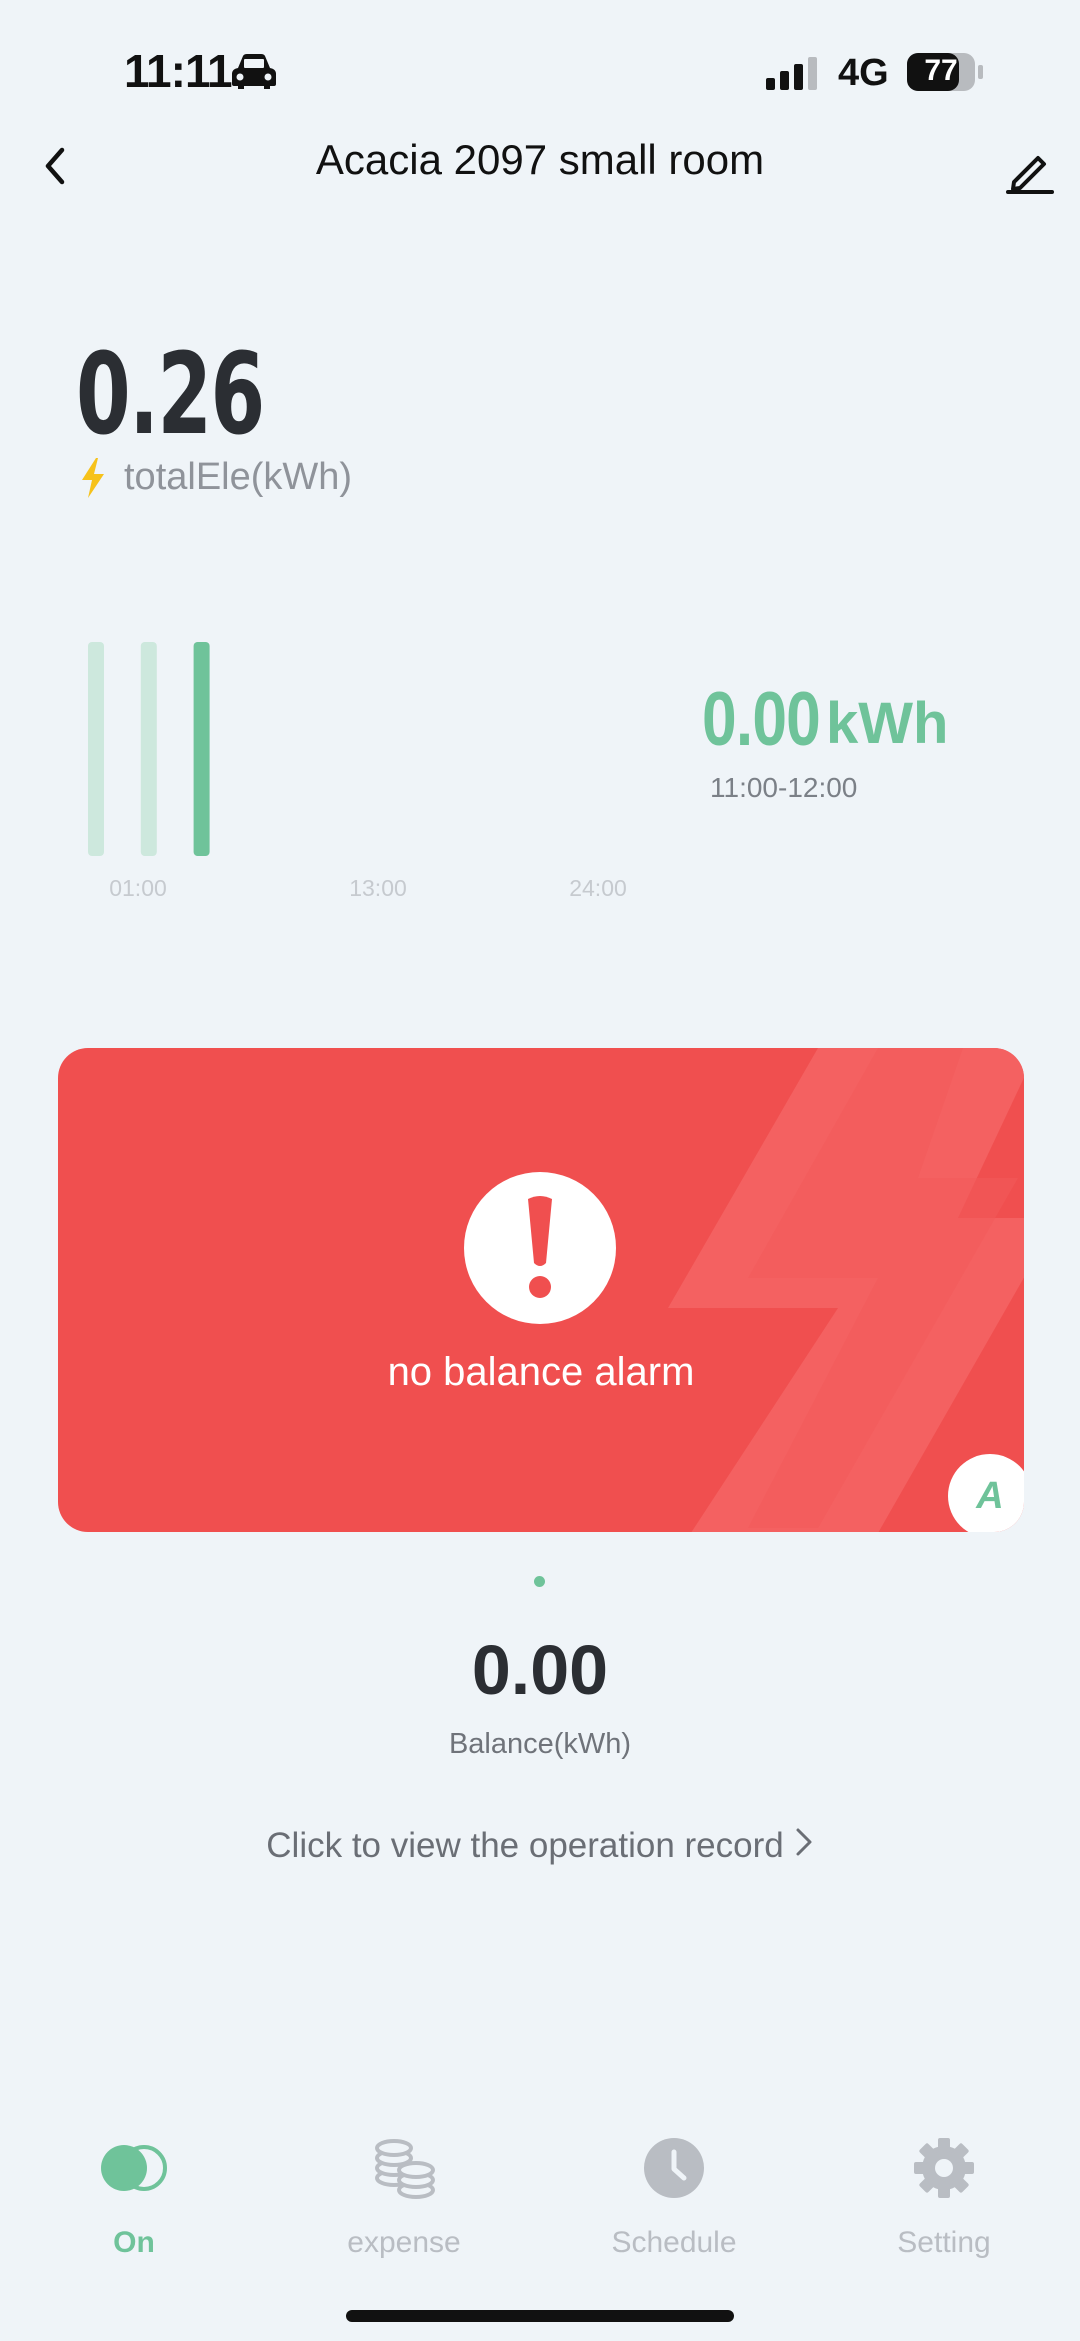 The height and width of the screenshot is (2341, 1080). Describe the element at coordinates (525, 1845) in the screenshot. I see `operation-record-text: Click to view the operation record` at that location.